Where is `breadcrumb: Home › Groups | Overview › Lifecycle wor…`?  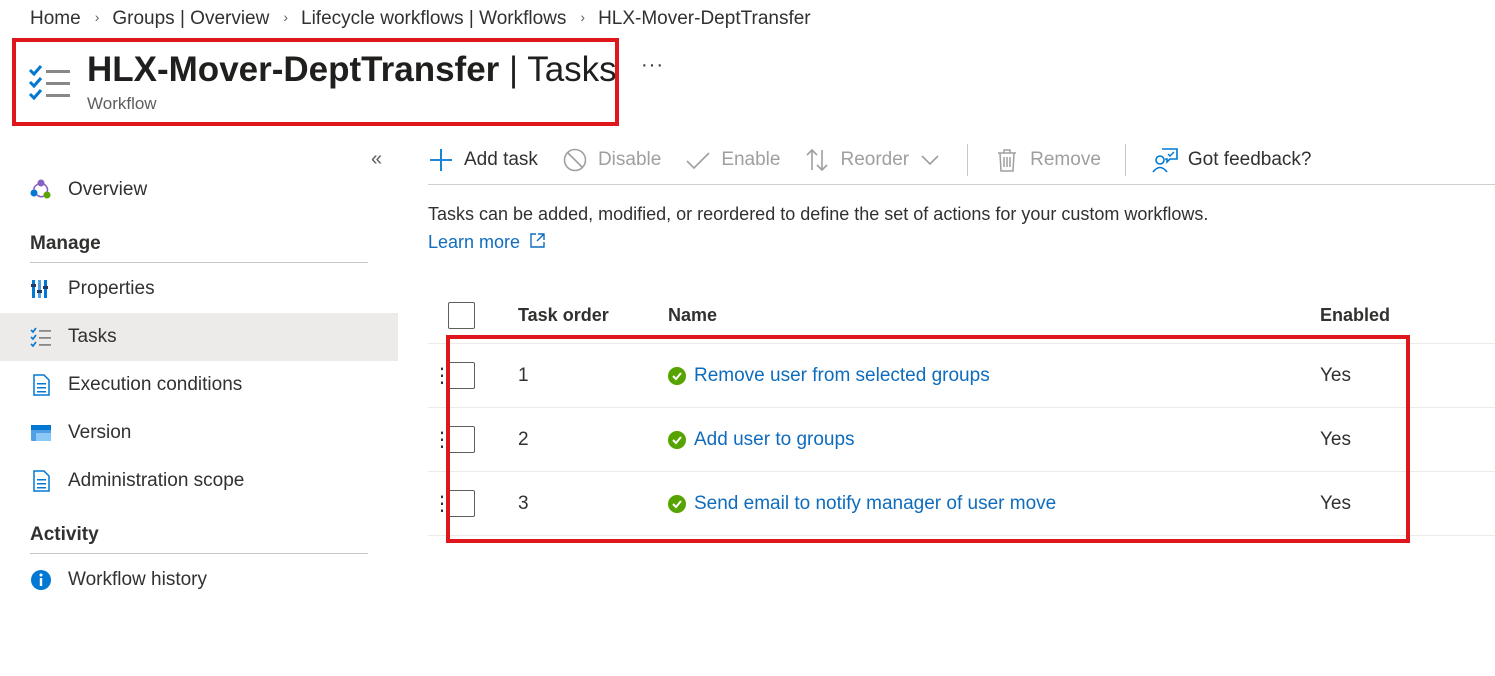 breadcrumb: Home › Groups | Overview › Lifecycle wor… is located at coordinates (420, 19).